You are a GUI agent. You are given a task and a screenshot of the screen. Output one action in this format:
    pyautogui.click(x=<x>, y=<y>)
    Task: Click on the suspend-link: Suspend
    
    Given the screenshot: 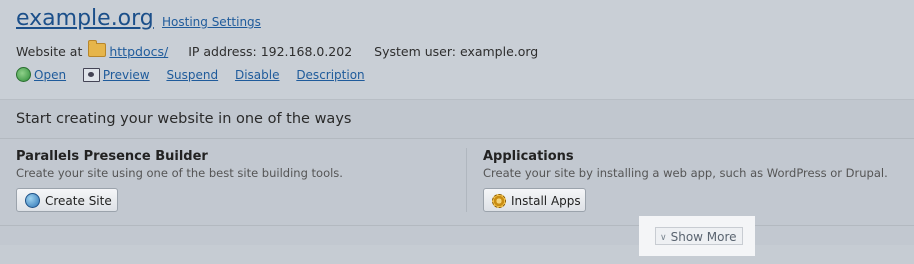 What is the action you would take?
    pyautogui.click(x=192, y=75)
    